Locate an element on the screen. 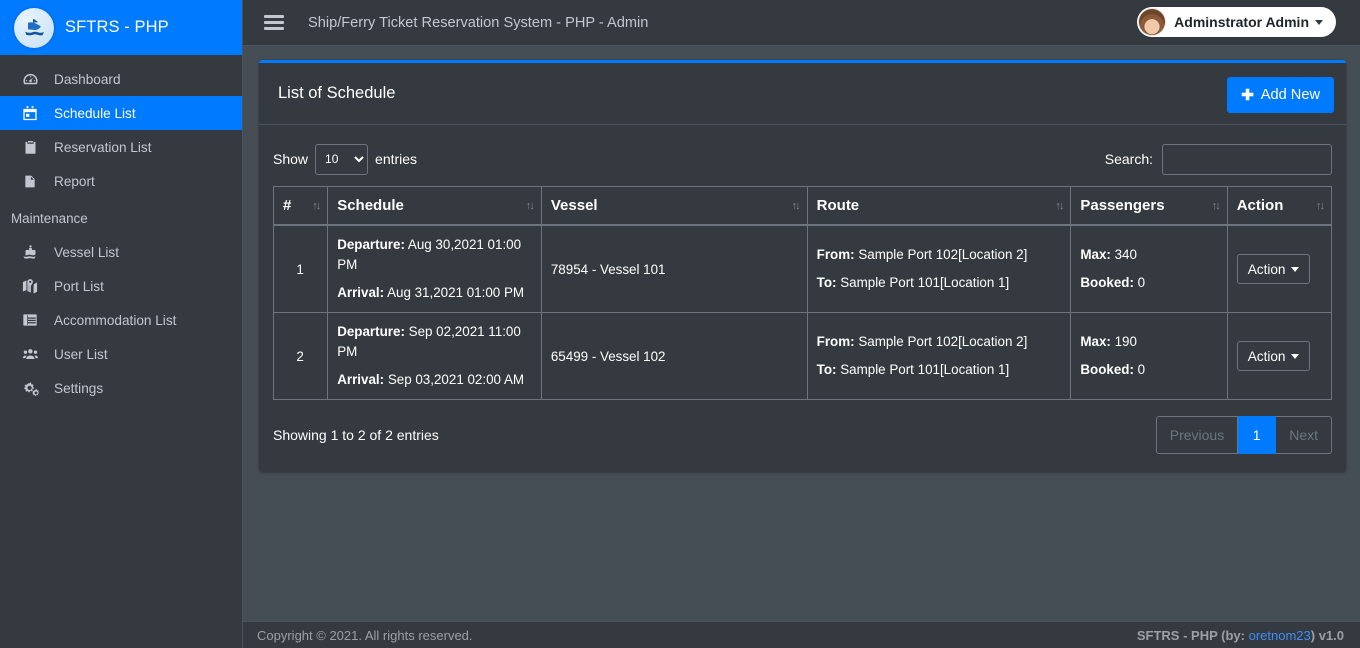  row-action-label: Action is located at coordinates (1266, 269).